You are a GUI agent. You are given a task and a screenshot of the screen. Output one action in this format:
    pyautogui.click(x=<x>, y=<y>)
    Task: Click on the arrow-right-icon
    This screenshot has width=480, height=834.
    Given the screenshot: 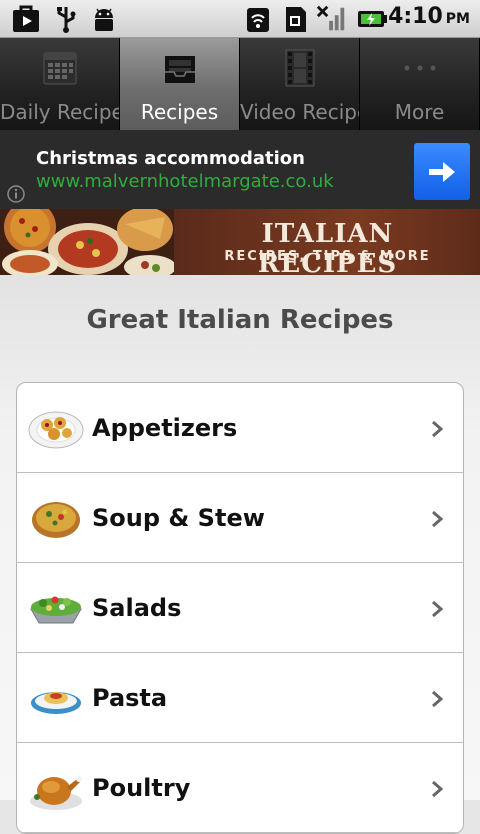 What is the action you would take?
    pyautogui.click(x=442, y=171)
    